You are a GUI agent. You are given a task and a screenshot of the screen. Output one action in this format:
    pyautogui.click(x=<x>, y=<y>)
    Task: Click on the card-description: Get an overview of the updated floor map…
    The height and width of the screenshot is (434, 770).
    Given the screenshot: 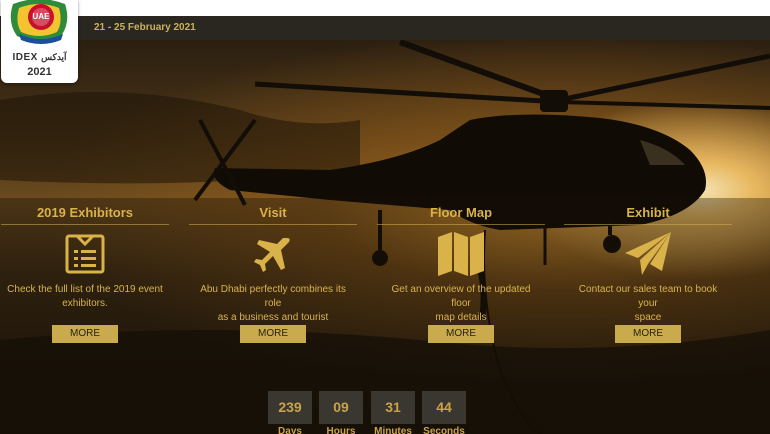 What is the action you would take?
    pyautogui.click(x=461, y=303)
    